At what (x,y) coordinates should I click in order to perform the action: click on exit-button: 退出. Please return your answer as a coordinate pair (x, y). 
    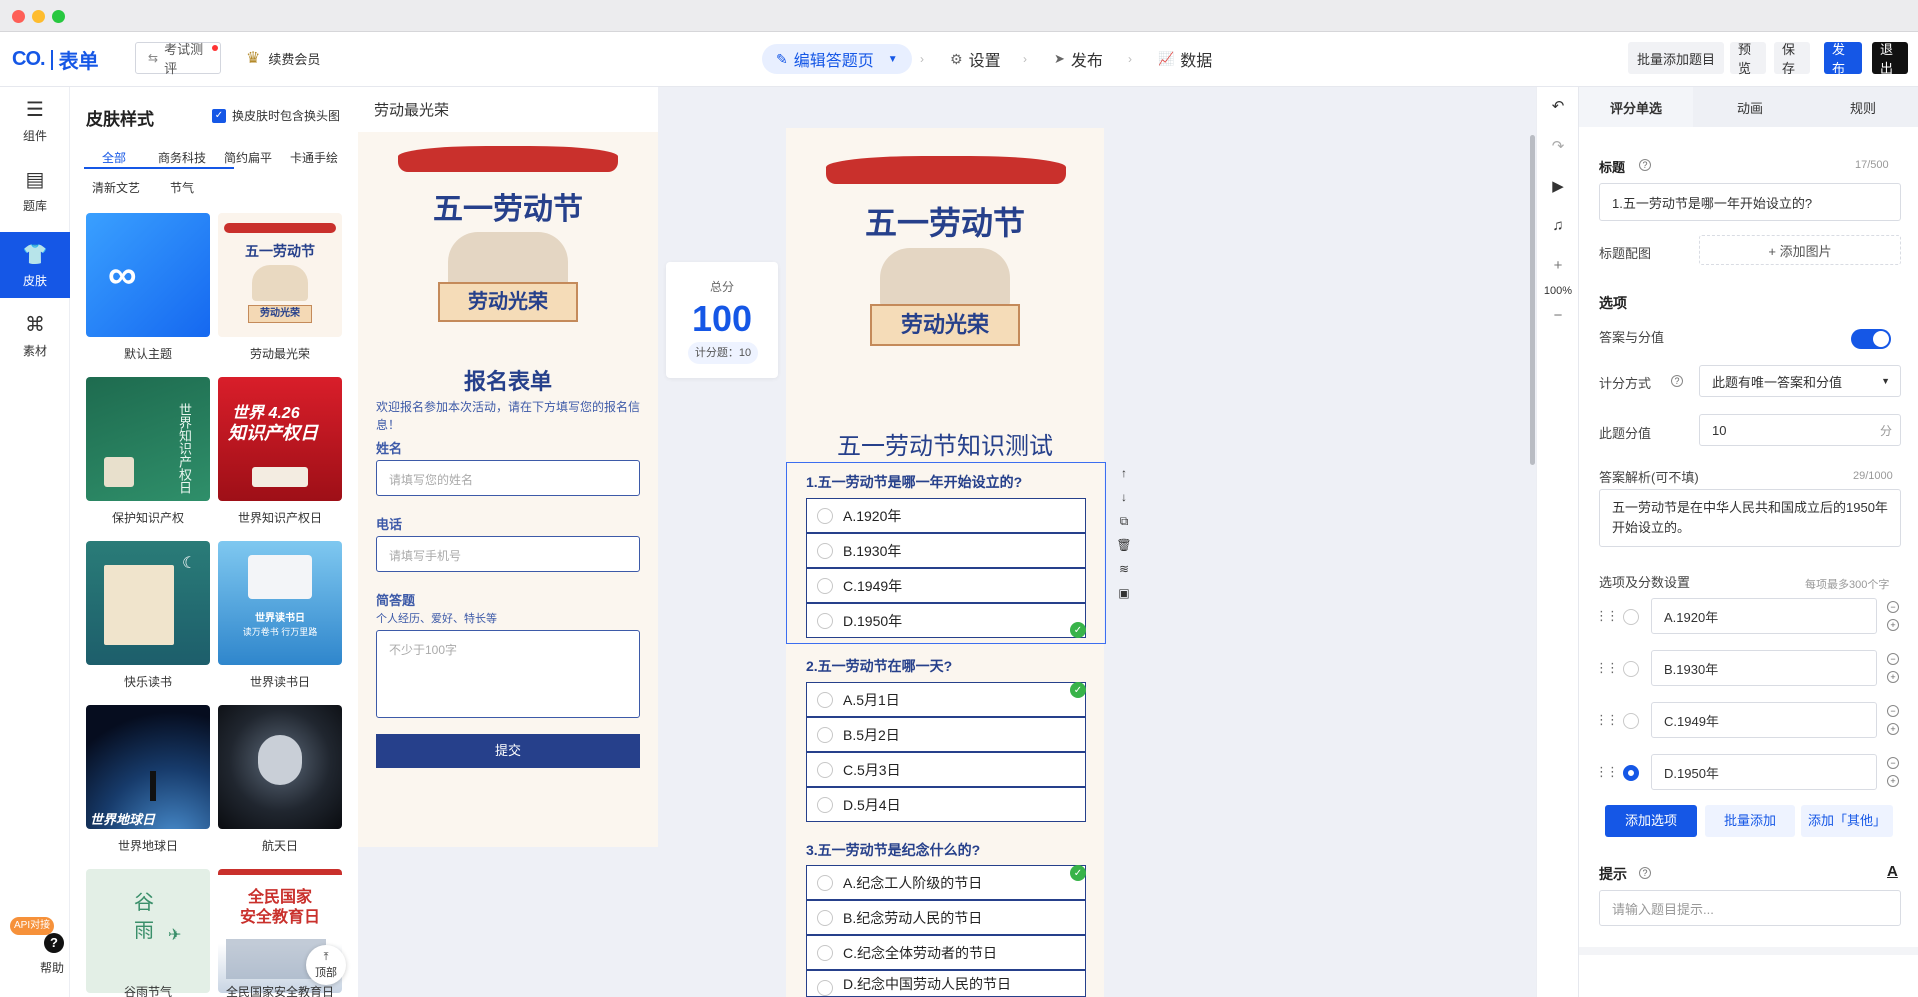
    Looking at the image, I should click on (1890, 59).